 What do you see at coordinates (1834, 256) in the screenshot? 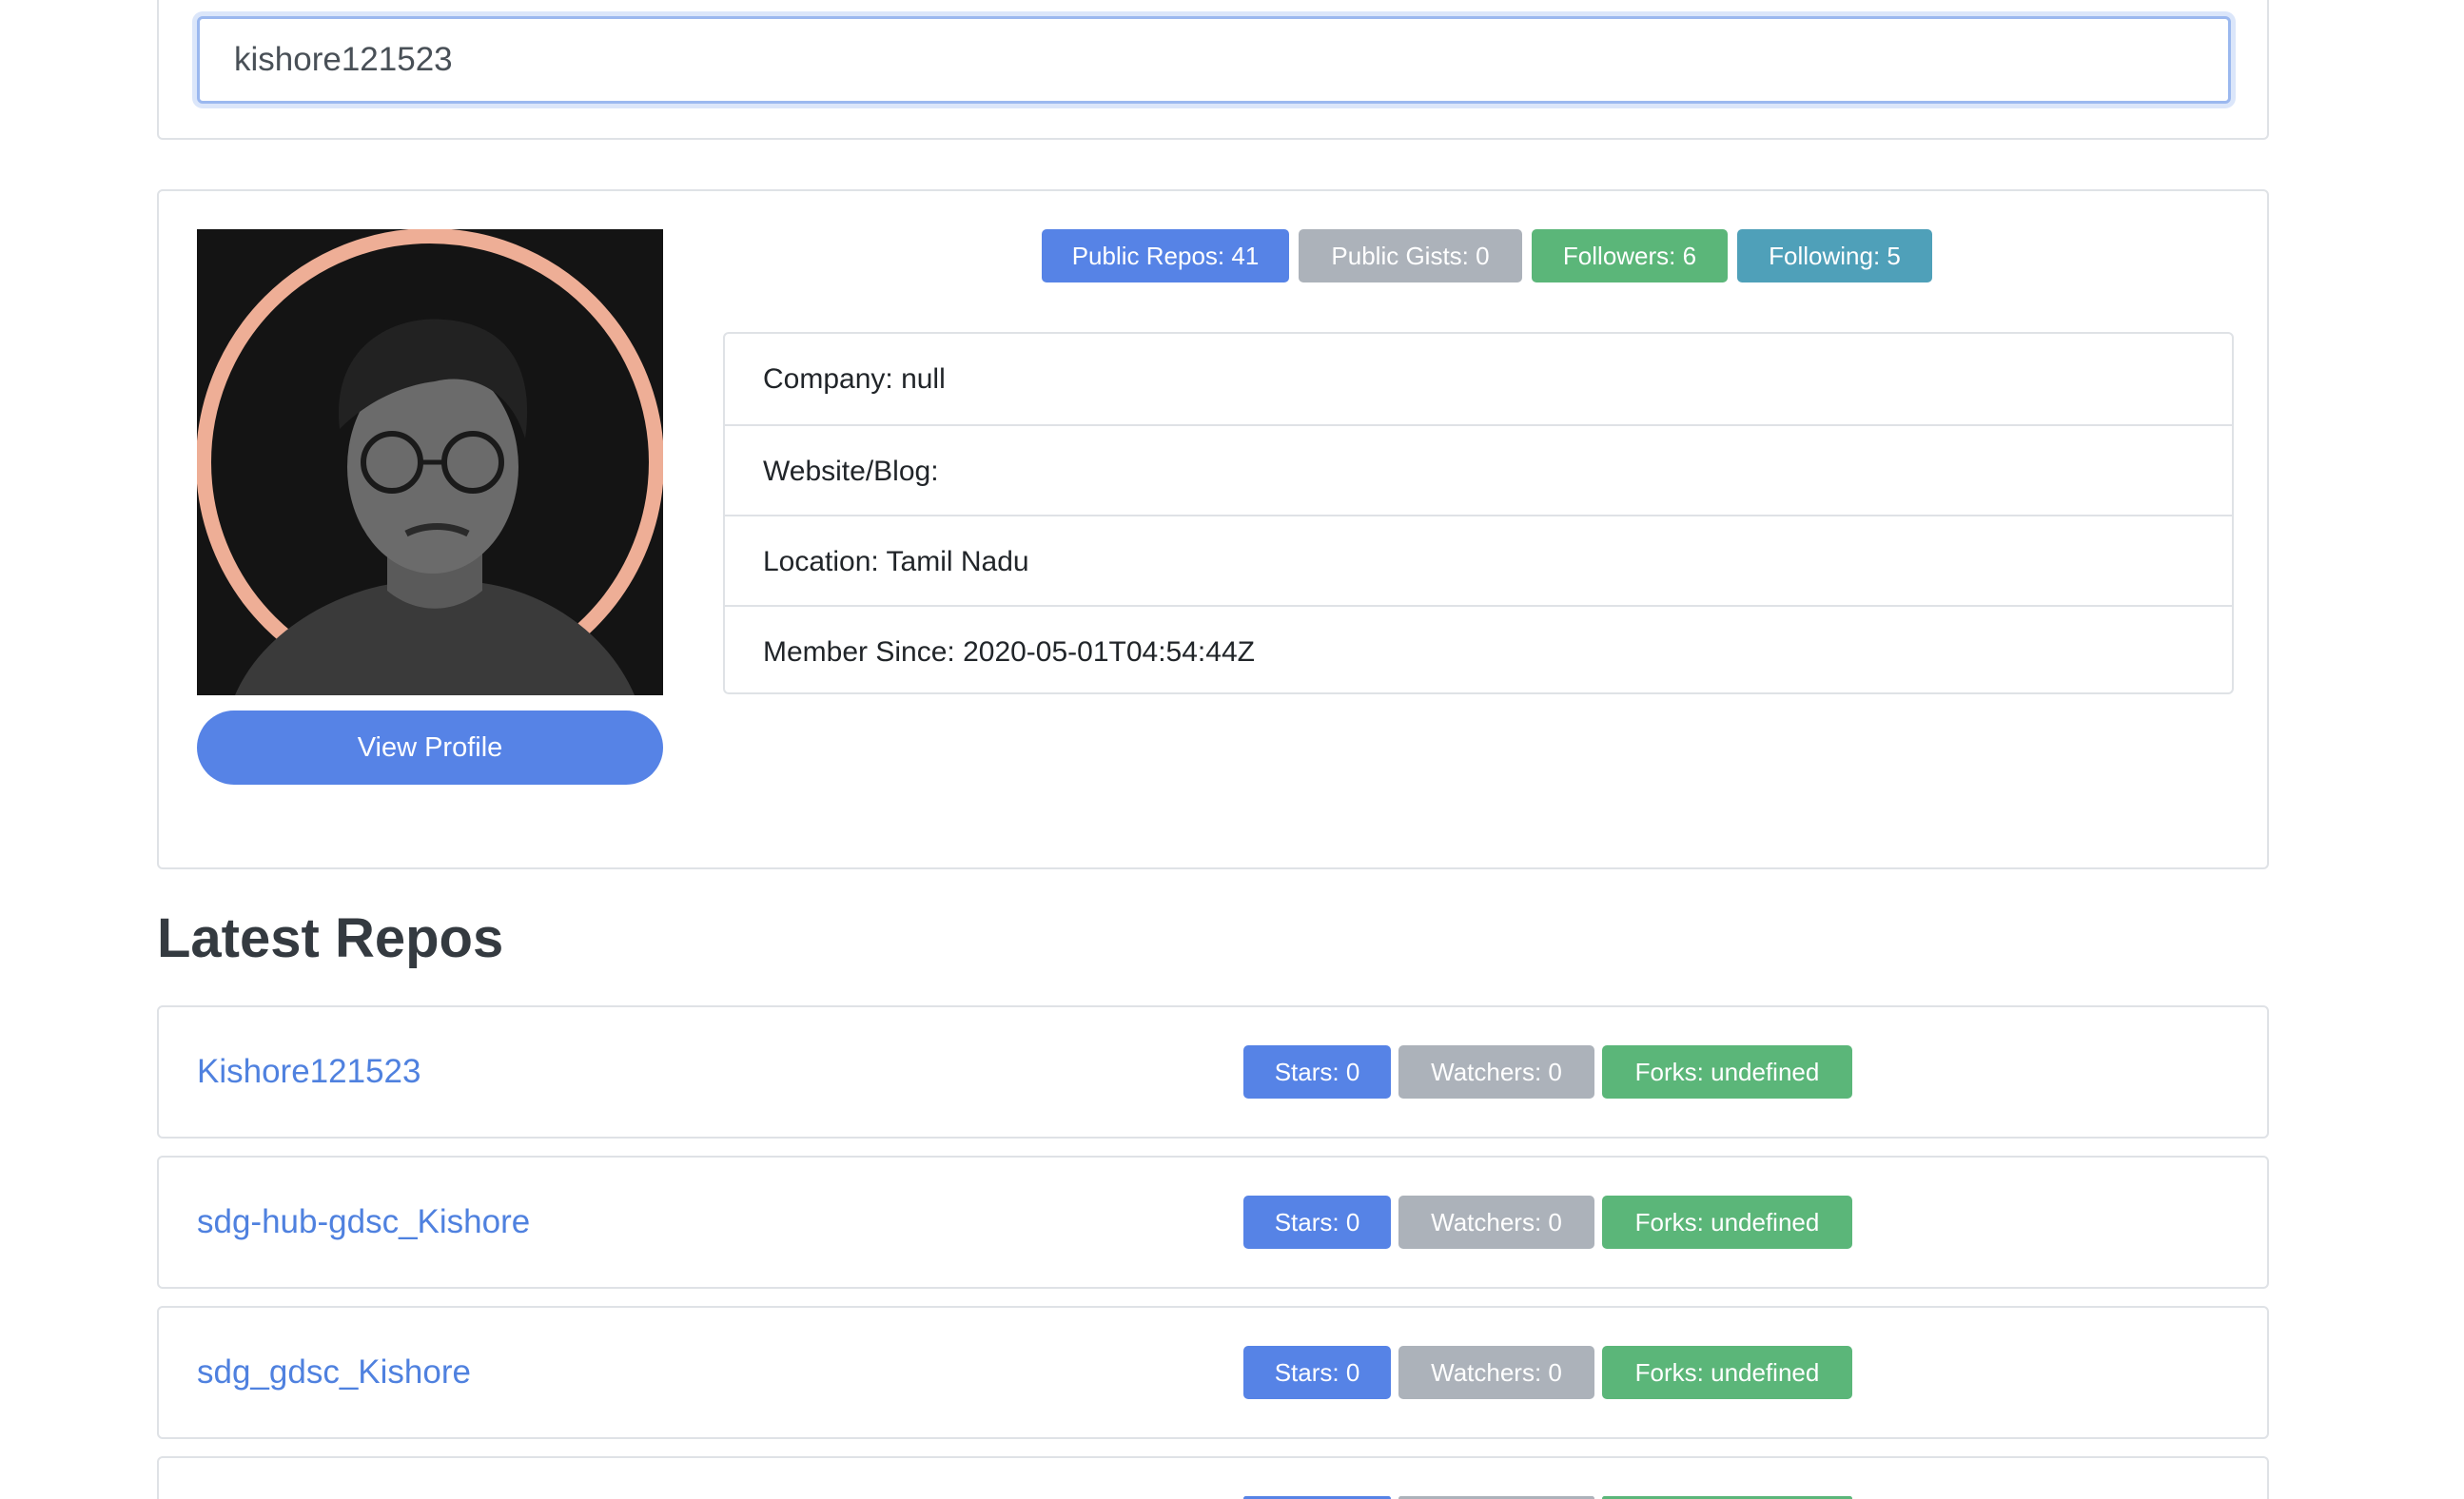
I see `following-badge: Following: 5` at bounding box center [1834, 256].